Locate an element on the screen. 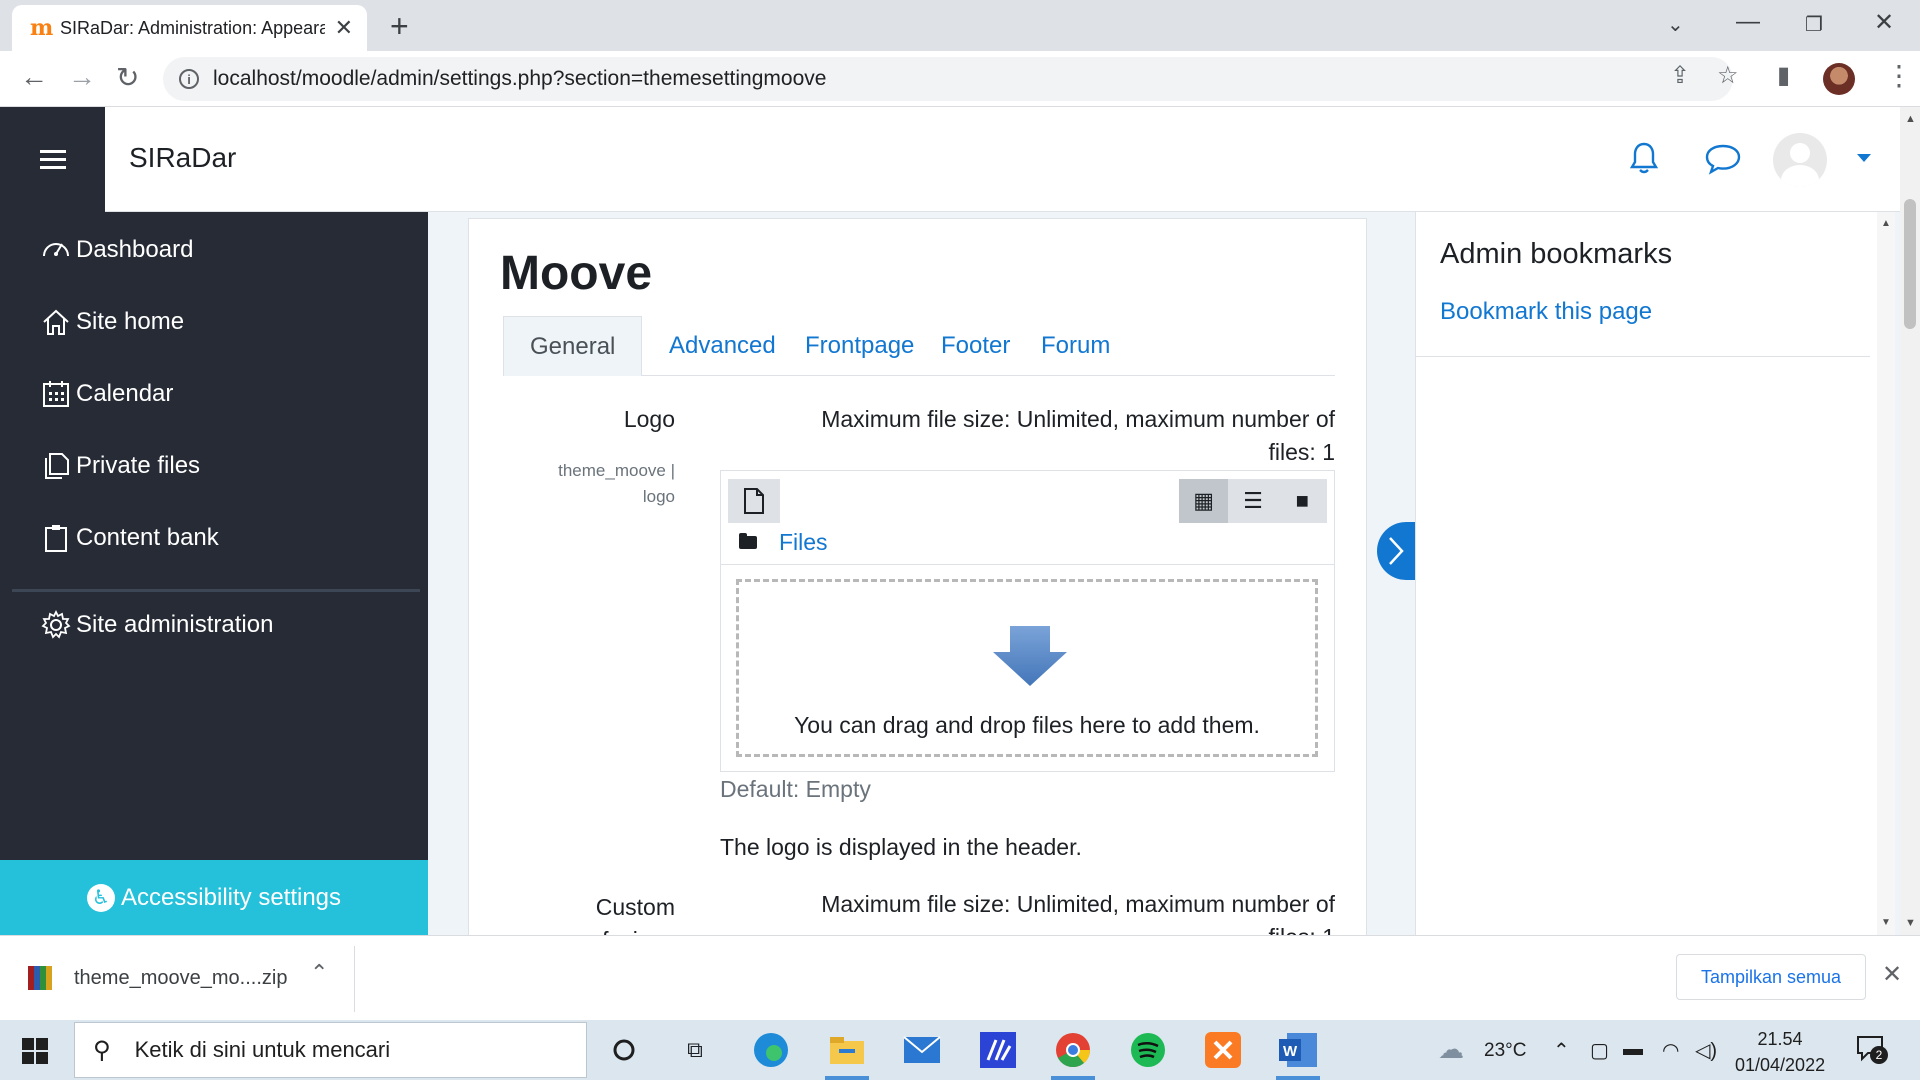  download-bar-close-icon: ✕ is located at coordinates (1892, 974).